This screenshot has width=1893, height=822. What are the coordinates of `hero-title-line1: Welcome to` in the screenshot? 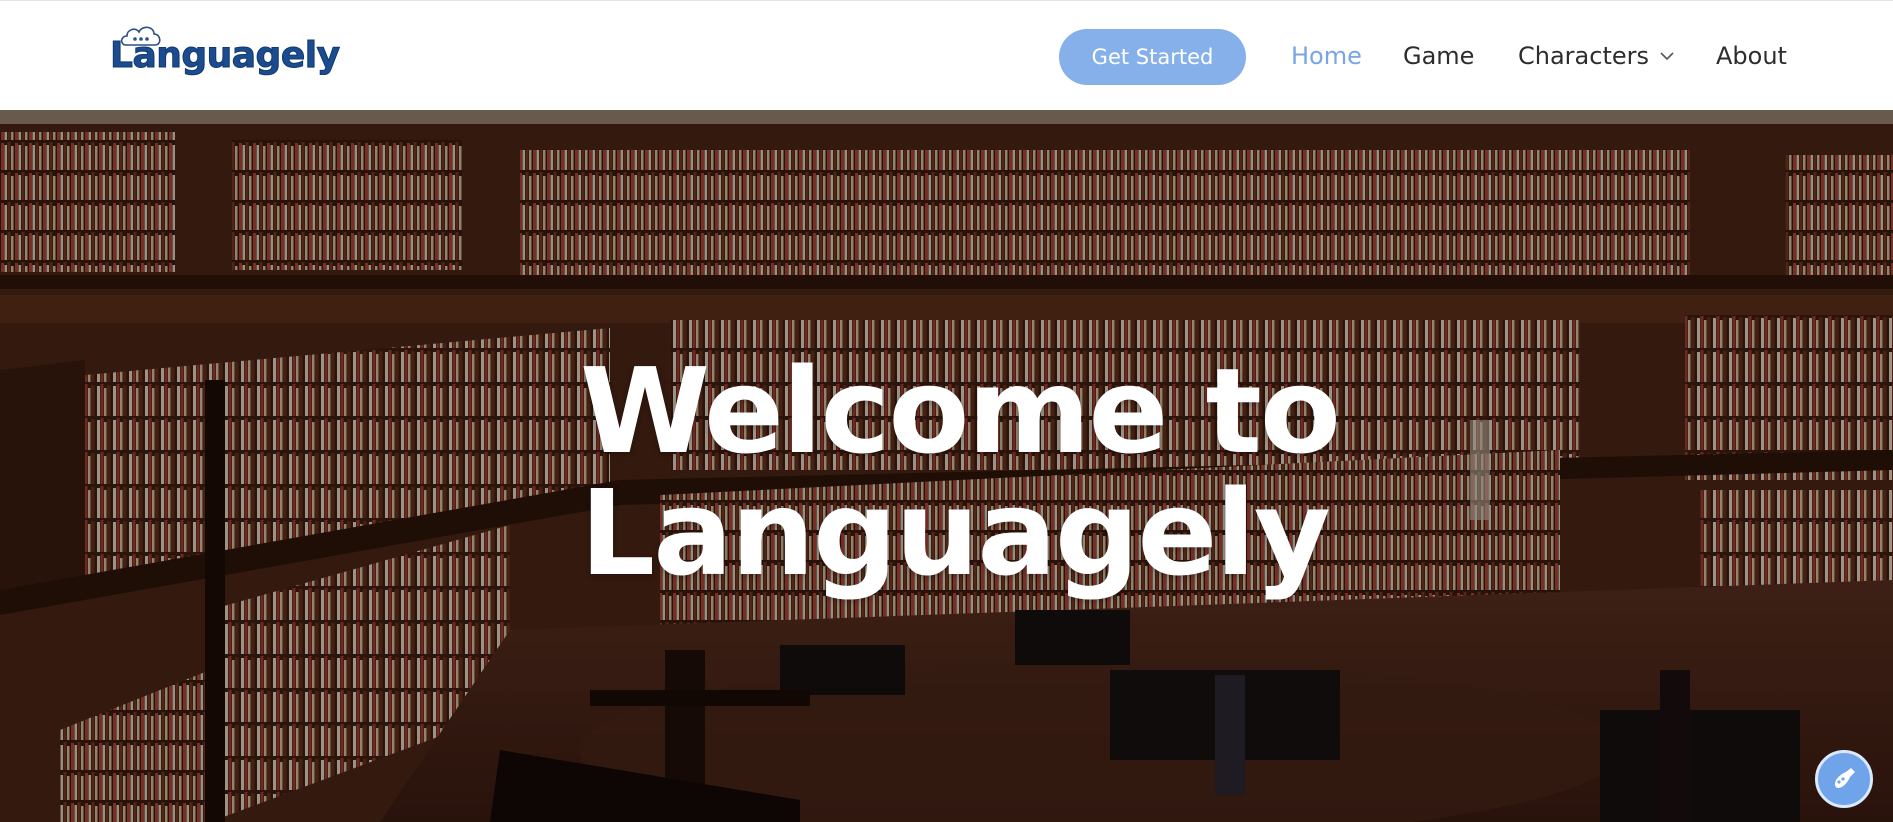 It's located at (960, 411).